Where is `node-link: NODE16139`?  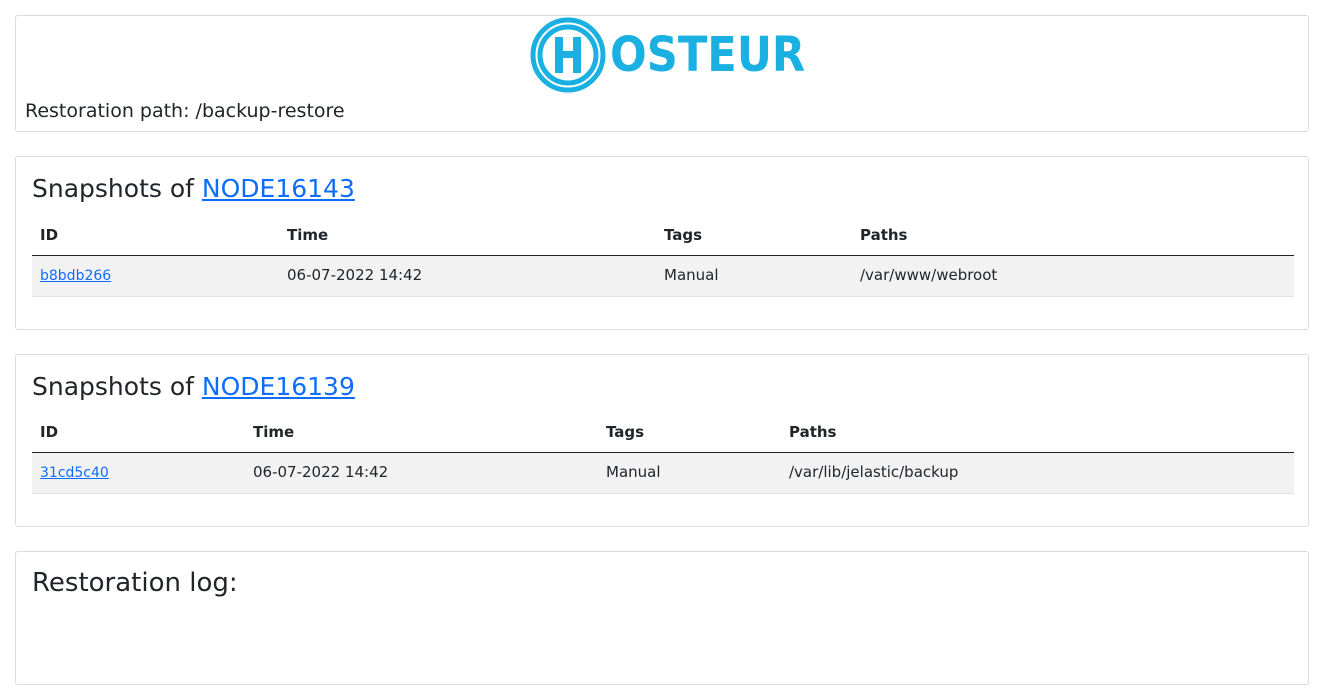 node-link: NODE16139 is located at coordinates (278, 386).